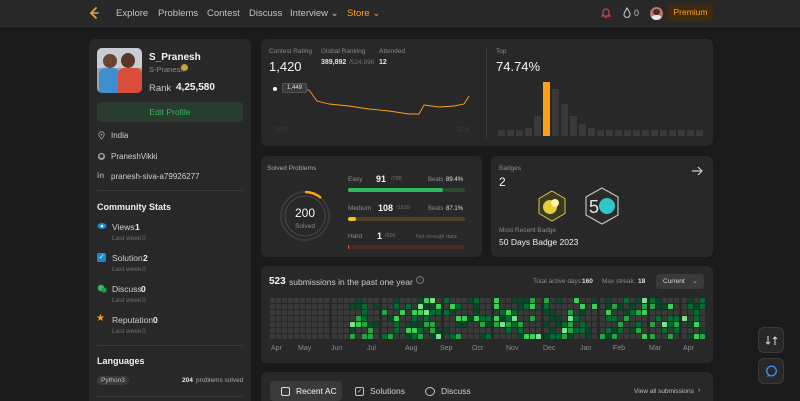 This screenshot has height=401, width=800. Describe the element at coordinates (771, 340) in the screenshot. I see `switch-layout-button` at that location.